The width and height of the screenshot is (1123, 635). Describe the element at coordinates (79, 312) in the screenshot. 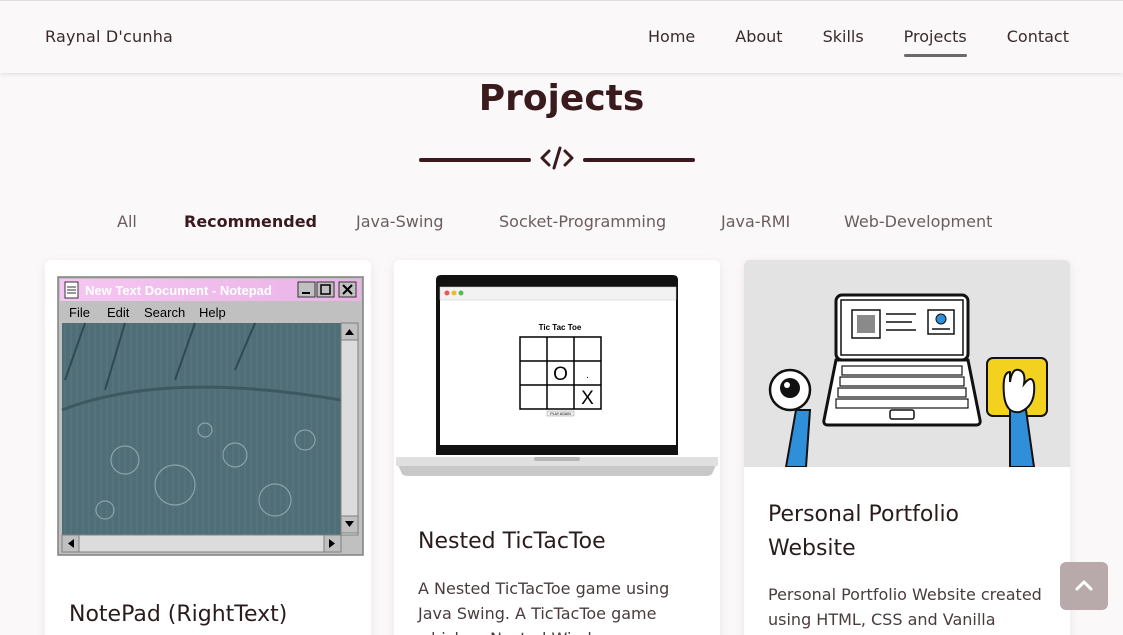

I see `notepad-menu-file: File` at that location.